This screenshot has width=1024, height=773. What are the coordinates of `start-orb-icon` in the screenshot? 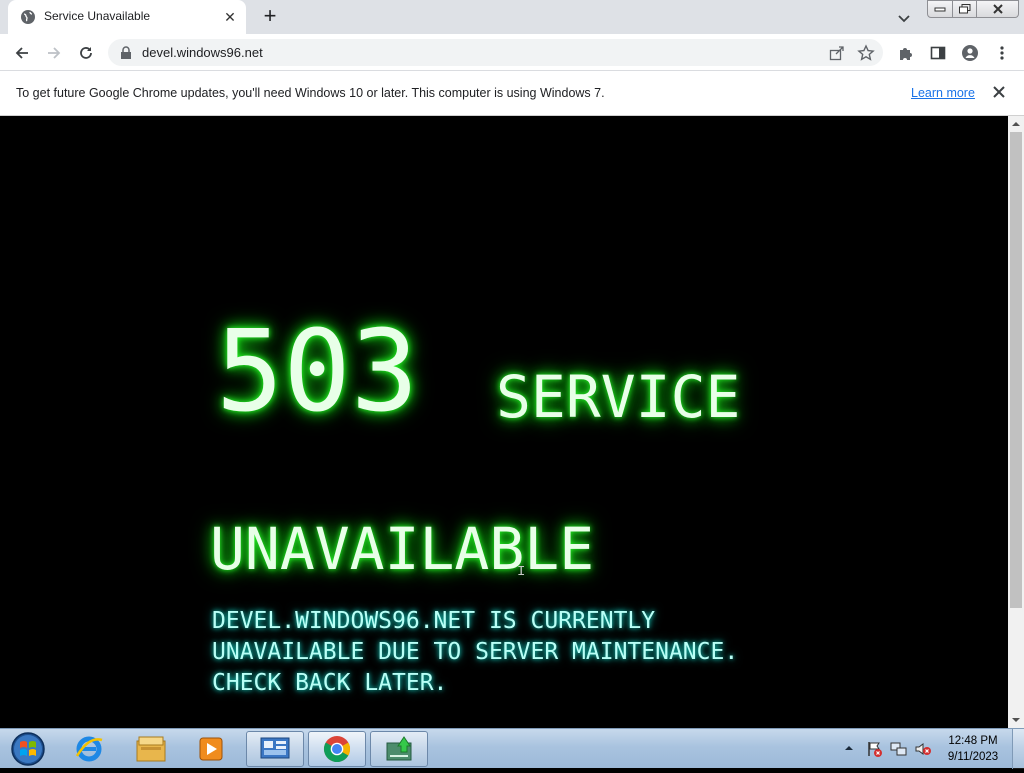 It's located at (28, 749).